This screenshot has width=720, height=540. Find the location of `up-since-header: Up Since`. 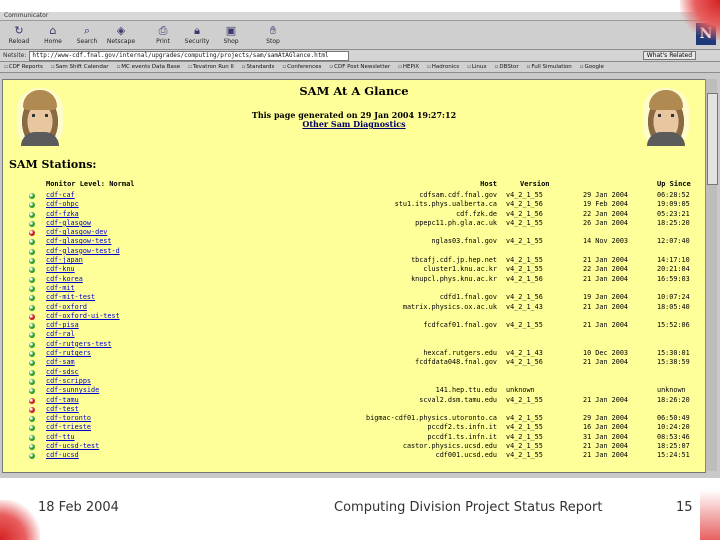

up-since-header: Up Since is located at coordinates (674, 184).